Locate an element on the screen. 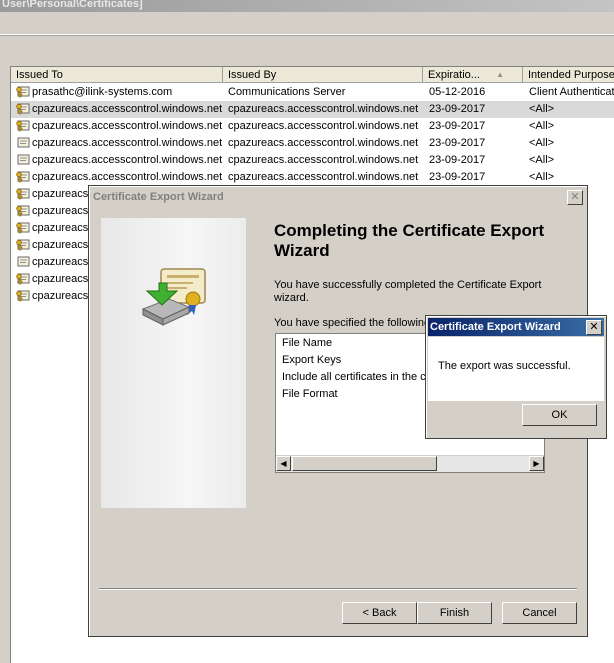 The height and width of the screenshot is (663, 614). menu-bar is located at coordinates (307, 23).